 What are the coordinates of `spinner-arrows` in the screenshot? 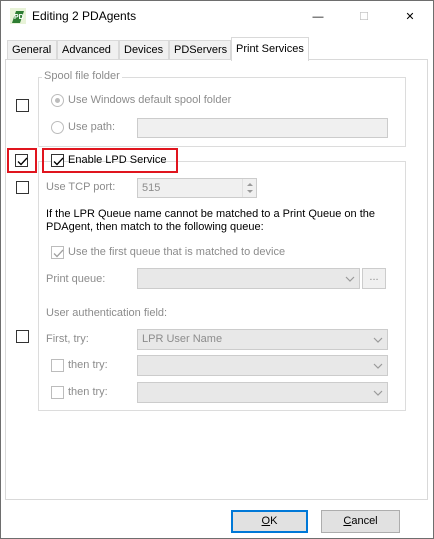 It's located at (249, 188).